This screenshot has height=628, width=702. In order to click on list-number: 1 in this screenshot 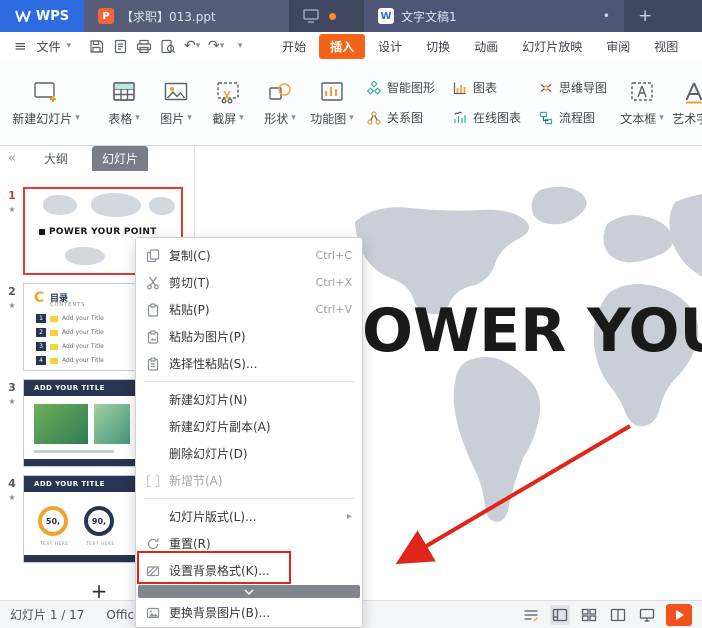, I will do `click(41, 318)`.